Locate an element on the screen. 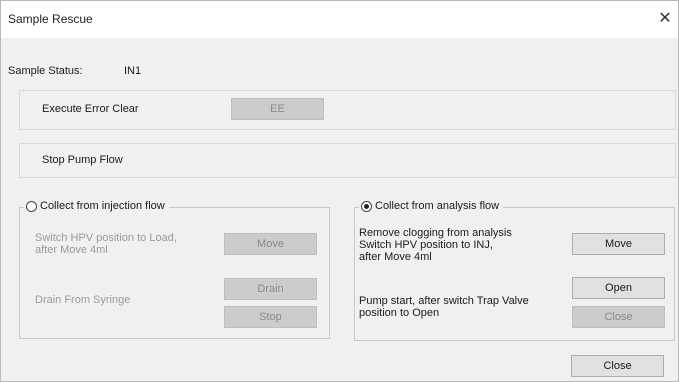  stop-pump-flow-panel: Stop Pump Flow is located at coordinates (347, 160).